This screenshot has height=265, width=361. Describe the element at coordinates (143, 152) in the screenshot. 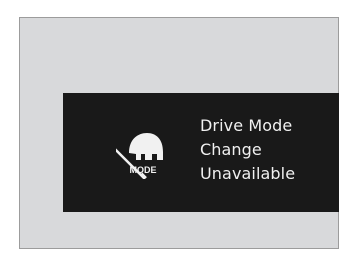

I see `drive-mode-unavailable-icon: MODE` at that location.